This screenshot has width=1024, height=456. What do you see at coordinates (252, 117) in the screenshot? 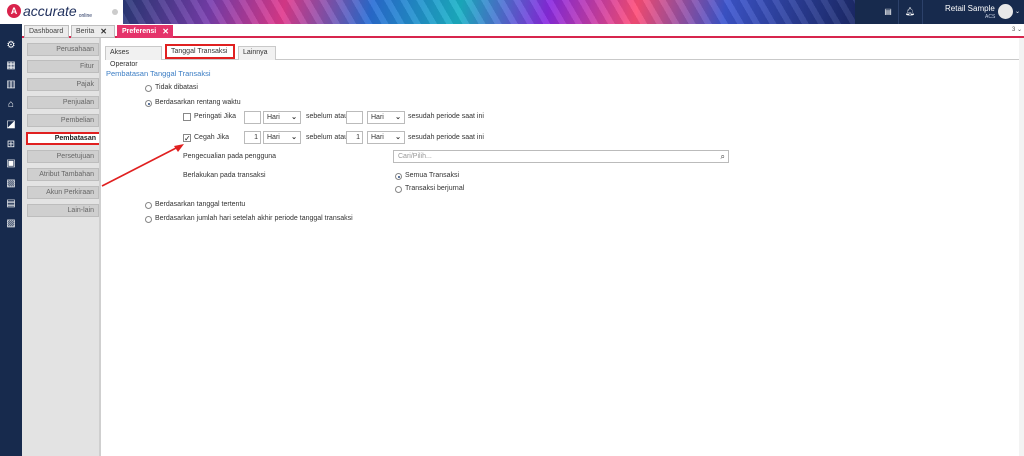
I see `peringati-before-input` at bounding box center [252, 117].